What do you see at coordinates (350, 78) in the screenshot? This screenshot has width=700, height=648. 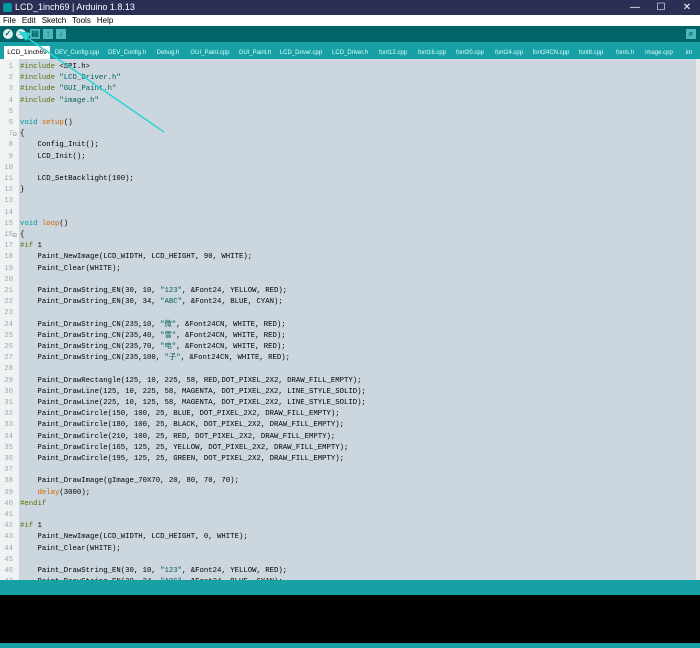 I see `code-line: 2 #include "LCD_Driver.h"` at bounding box center [350, 78].